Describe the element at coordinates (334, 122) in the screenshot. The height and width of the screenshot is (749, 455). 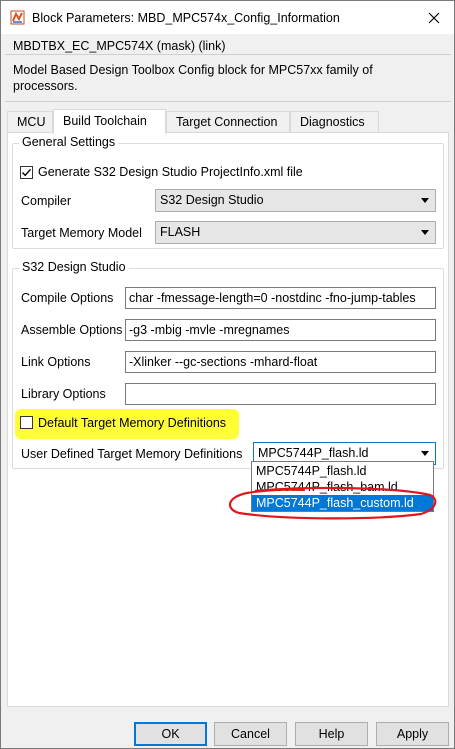
I see `tab-diagnostics: Diagnostics` at that location.